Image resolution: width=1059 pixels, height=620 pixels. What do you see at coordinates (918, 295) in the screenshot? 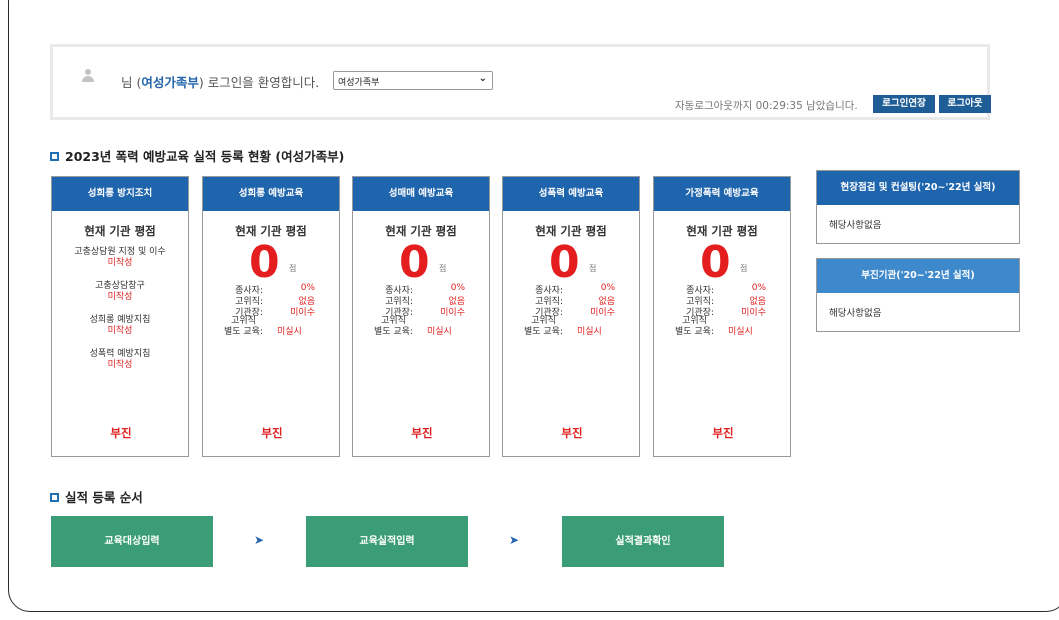
I see `panel-underperforming-orgs: 부진기관('20~'22년 실적) 해당사항없음` at bounding box center [918, 295].